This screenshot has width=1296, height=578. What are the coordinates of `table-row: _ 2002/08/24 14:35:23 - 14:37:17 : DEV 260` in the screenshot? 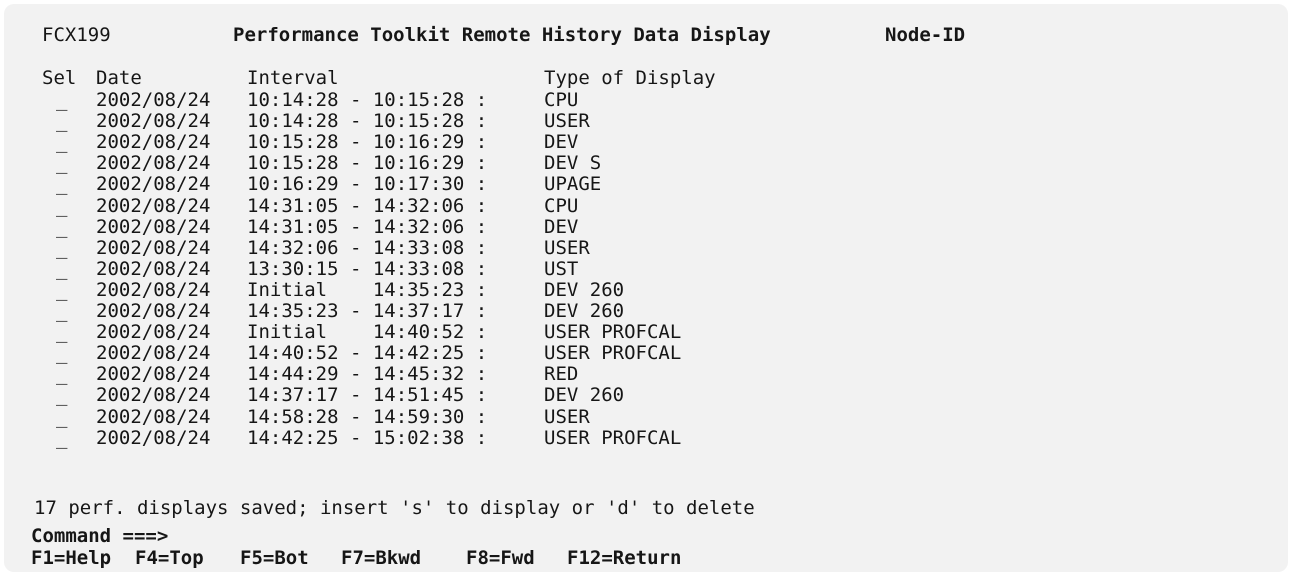 It's located at (646, 311).